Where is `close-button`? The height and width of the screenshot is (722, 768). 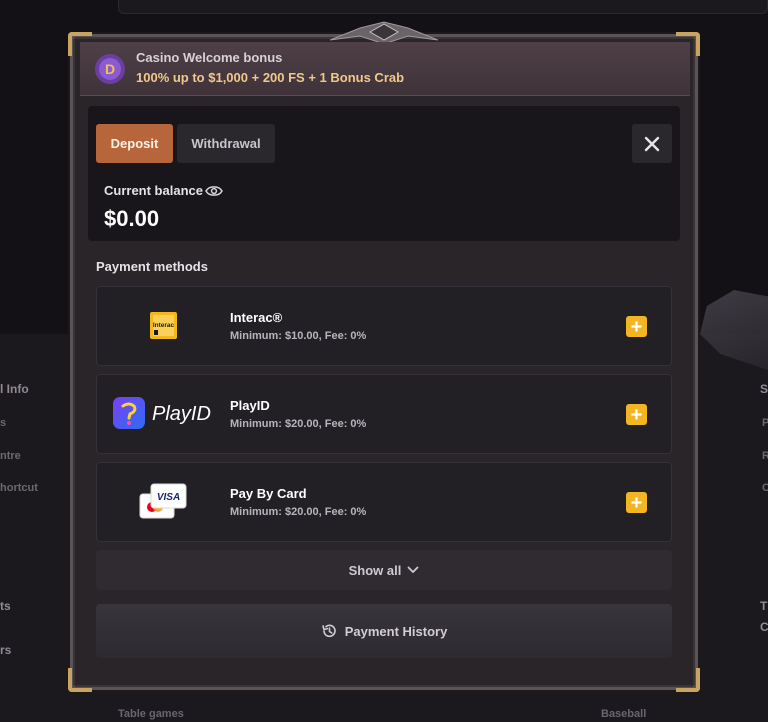
close-button is located at coordinates (652, 143).